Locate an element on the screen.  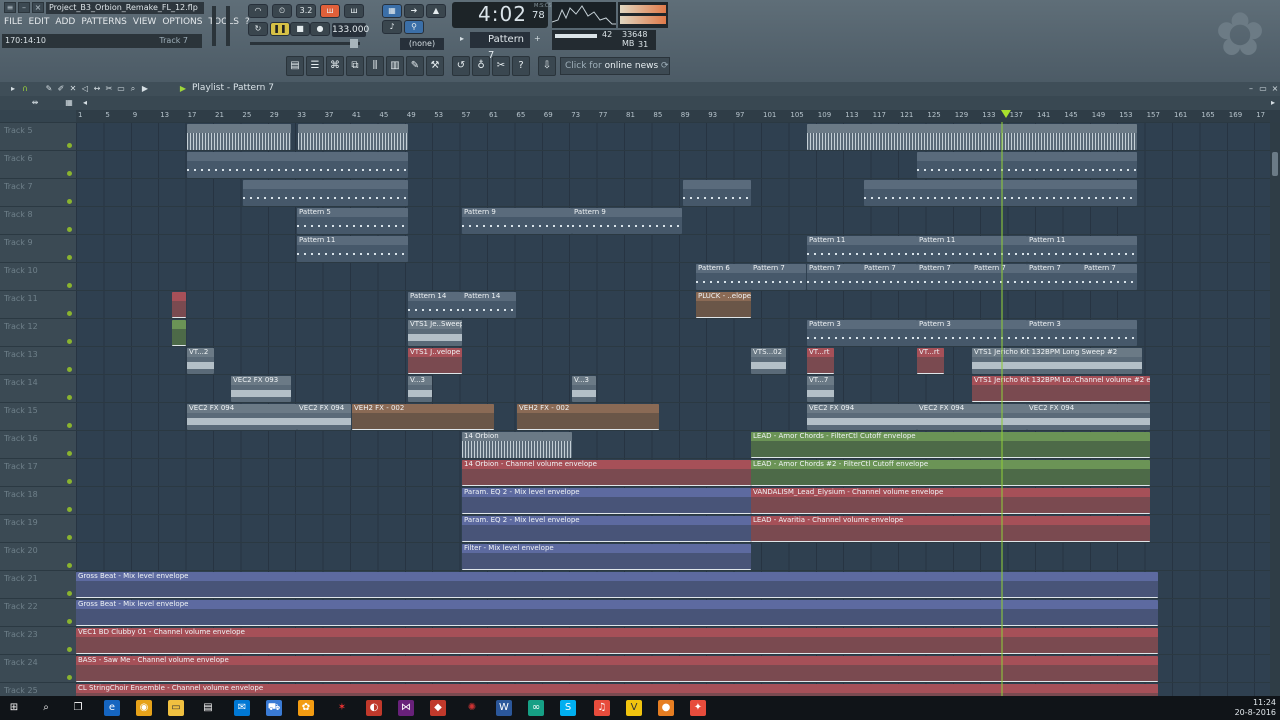
skype-icon: S is located at coordinates (568, 708).